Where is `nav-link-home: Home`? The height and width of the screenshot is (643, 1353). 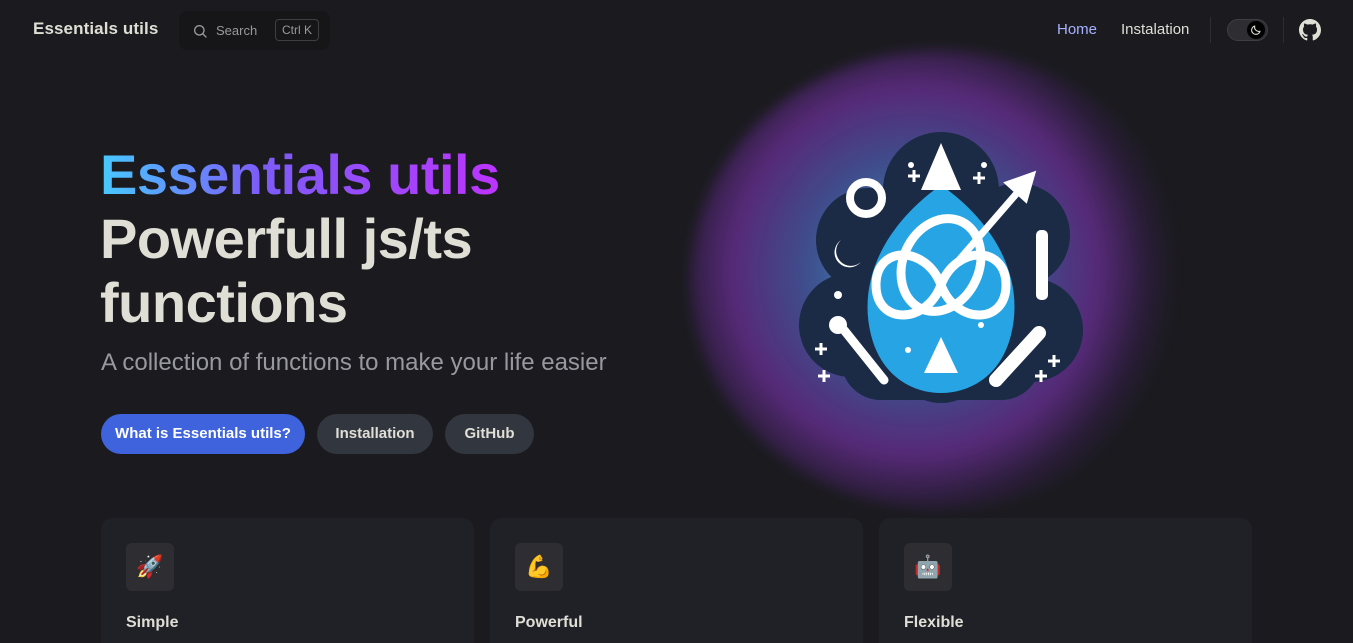
nav-link-home: Home is located at coordinates (1077, 29).